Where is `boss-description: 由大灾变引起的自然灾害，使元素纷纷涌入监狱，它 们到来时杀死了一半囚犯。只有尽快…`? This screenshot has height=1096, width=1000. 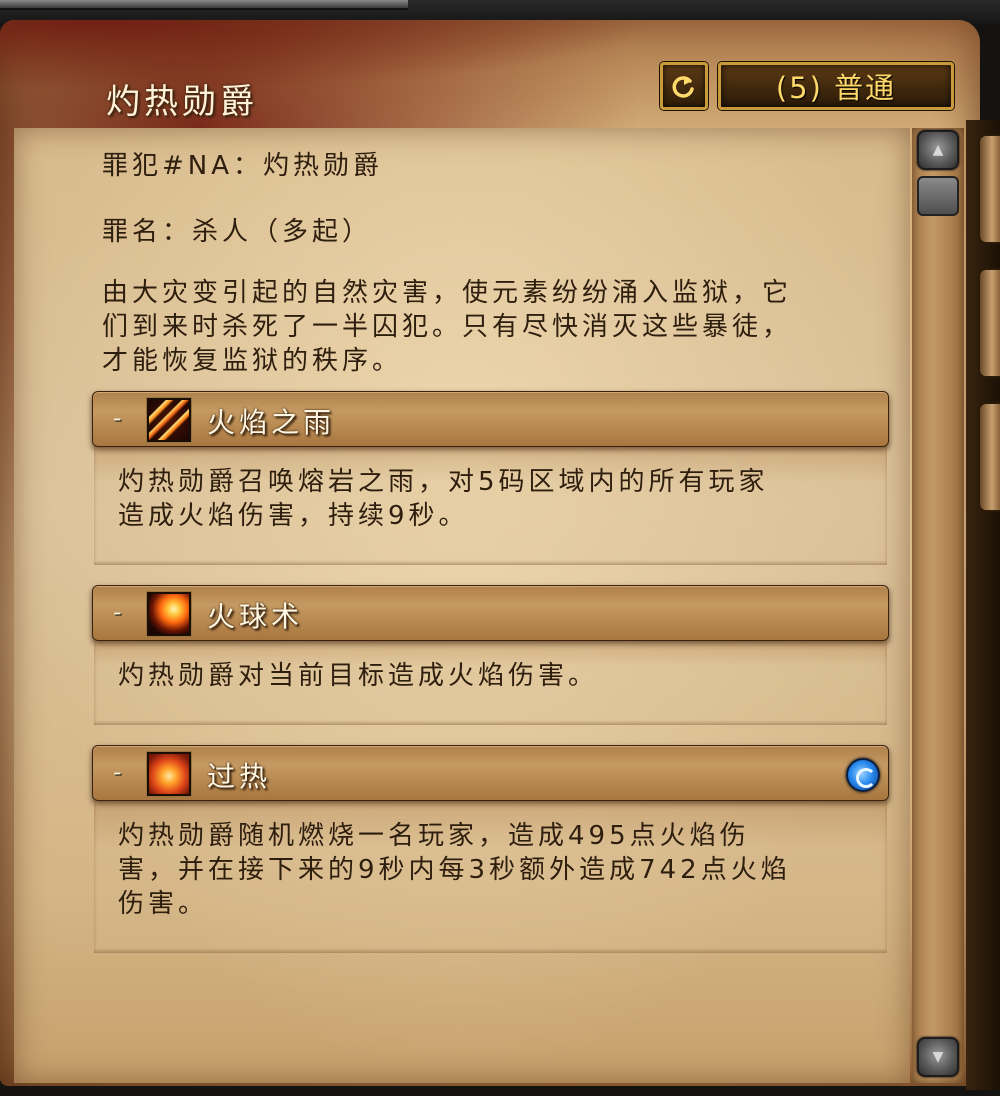
boss-description: 由大灾变引起的自然灾害，使元素纷纷涌入监狱，它 们到来时杀死了一半囚犯。只有尽快… is located at coordinates (497, 327).